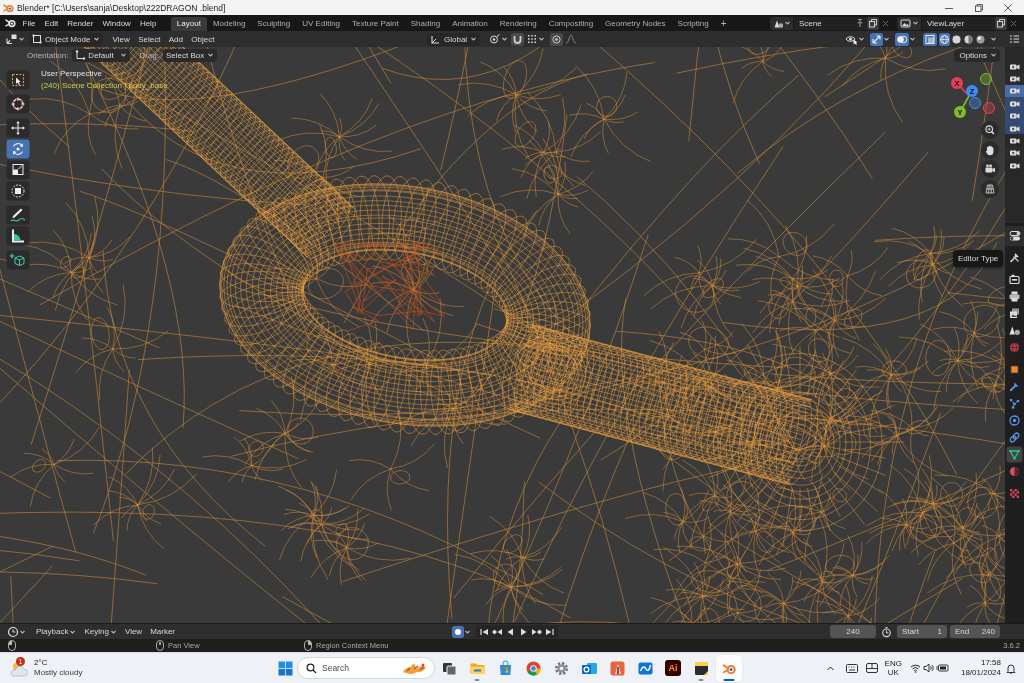  Describe the element at coordinates (532, 39) in the screenshot. I see `dot-grid-icon` at that location.